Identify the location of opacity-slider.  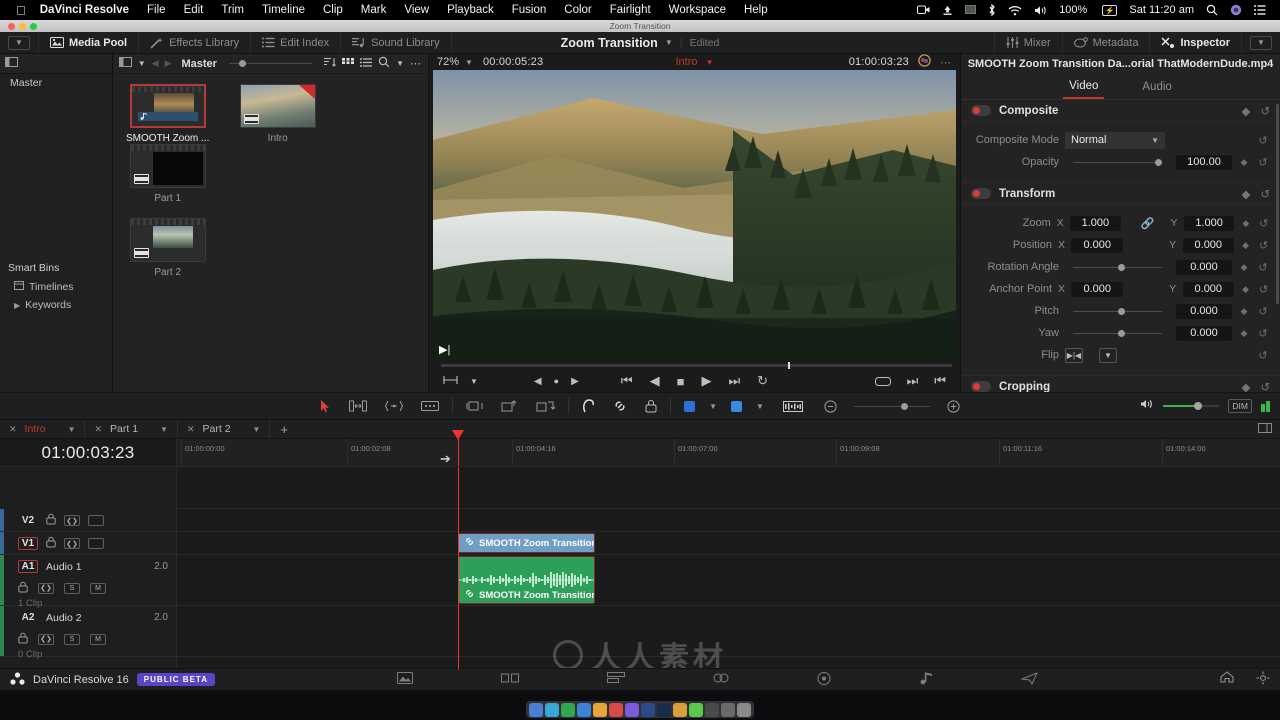
(1117, 162).